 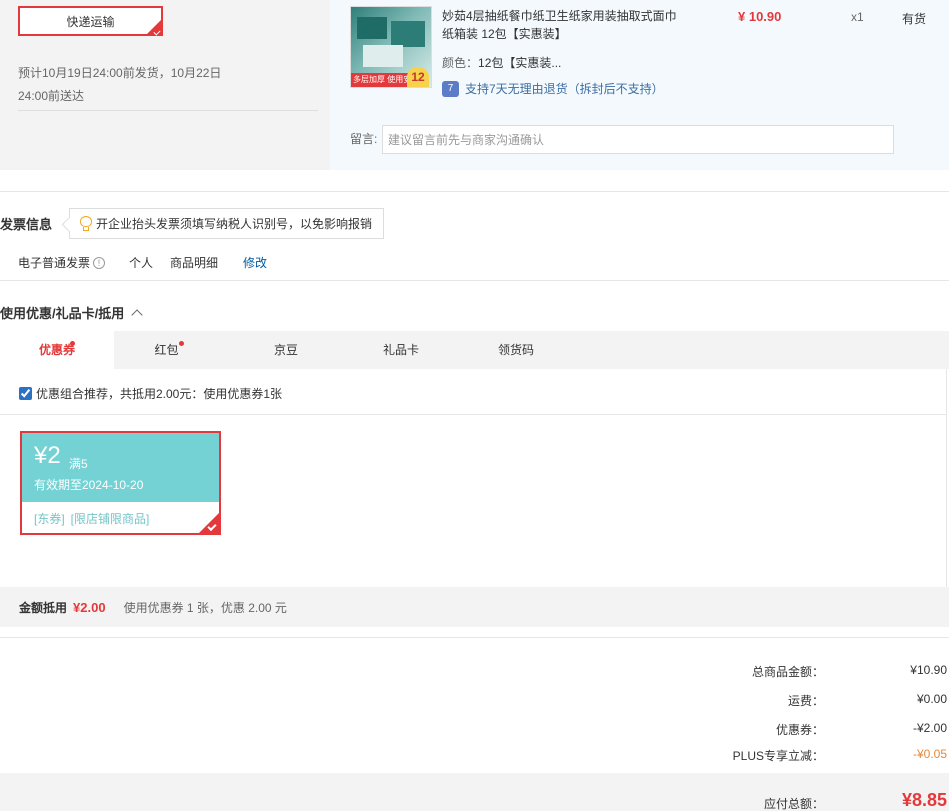 What do you see at coordinates (47, 455) in the screenshot?
I see `coupon-amount: ¥2` at bounding box center [47, 455].